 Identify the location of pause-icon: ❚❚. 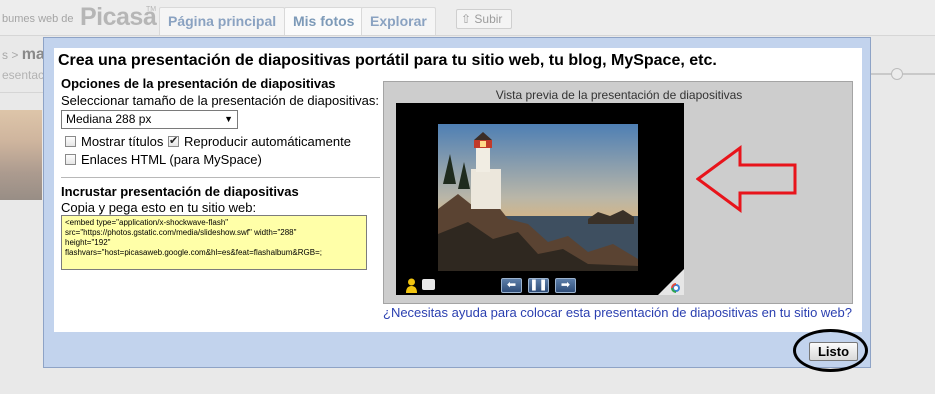
(538, 285).